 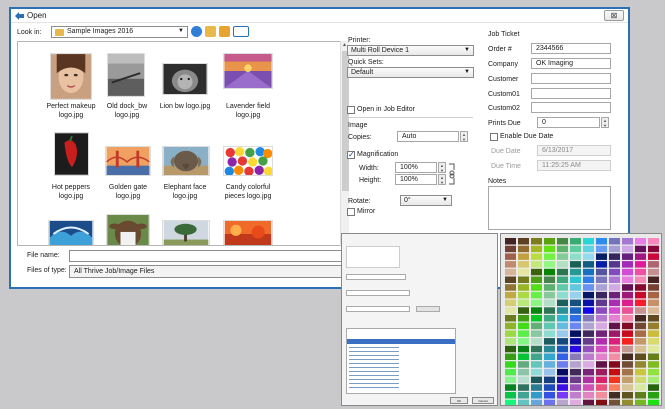 What do you see at coordinates (185, 192) in the screenshot?
I see `file-caption: Elephant face logo.jpg` at bounding box center [185, 192].